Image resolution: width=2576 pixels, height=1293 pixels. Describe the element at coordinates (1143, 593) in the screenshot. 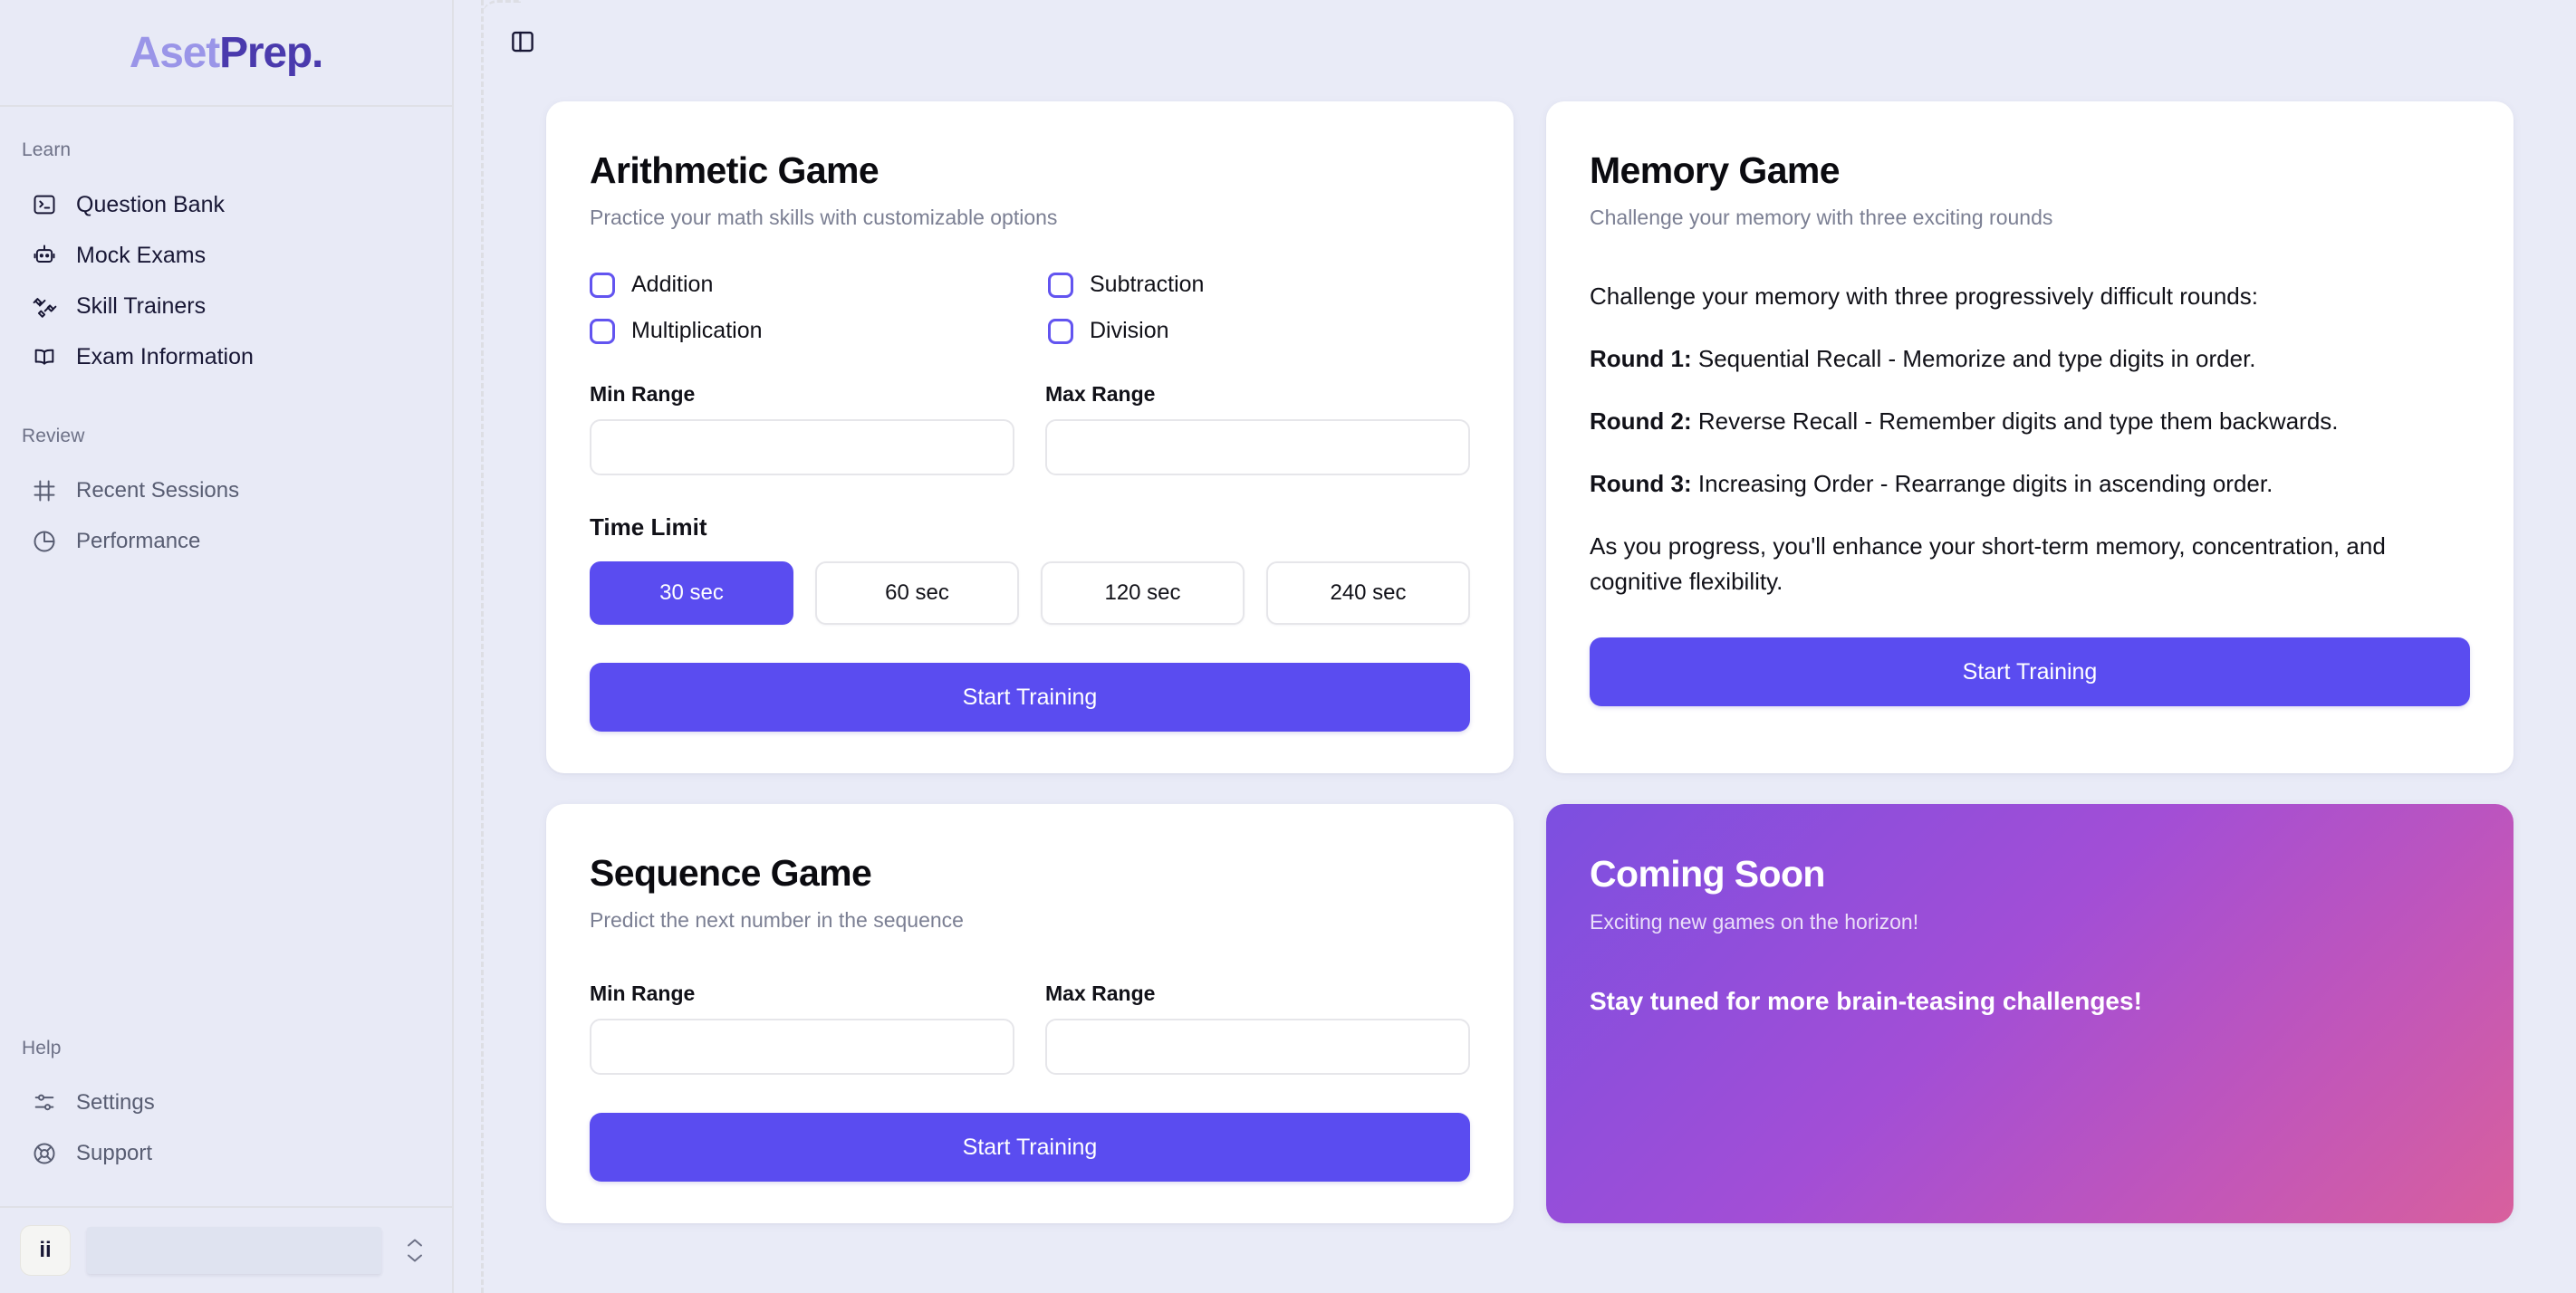

I see `time-option-120: 120 sec` at that location.